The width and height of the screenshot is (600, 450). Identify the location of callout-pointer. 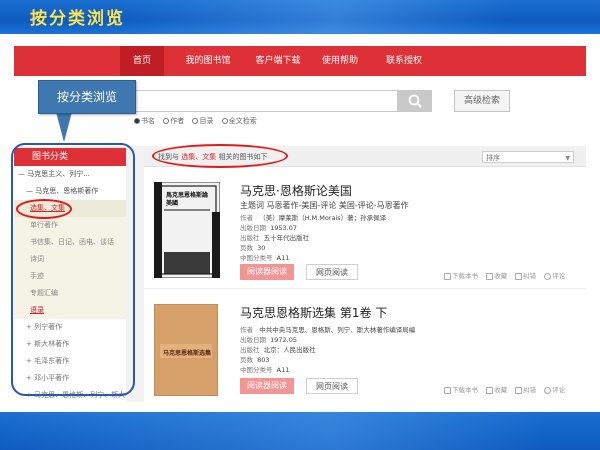
(64, 127).